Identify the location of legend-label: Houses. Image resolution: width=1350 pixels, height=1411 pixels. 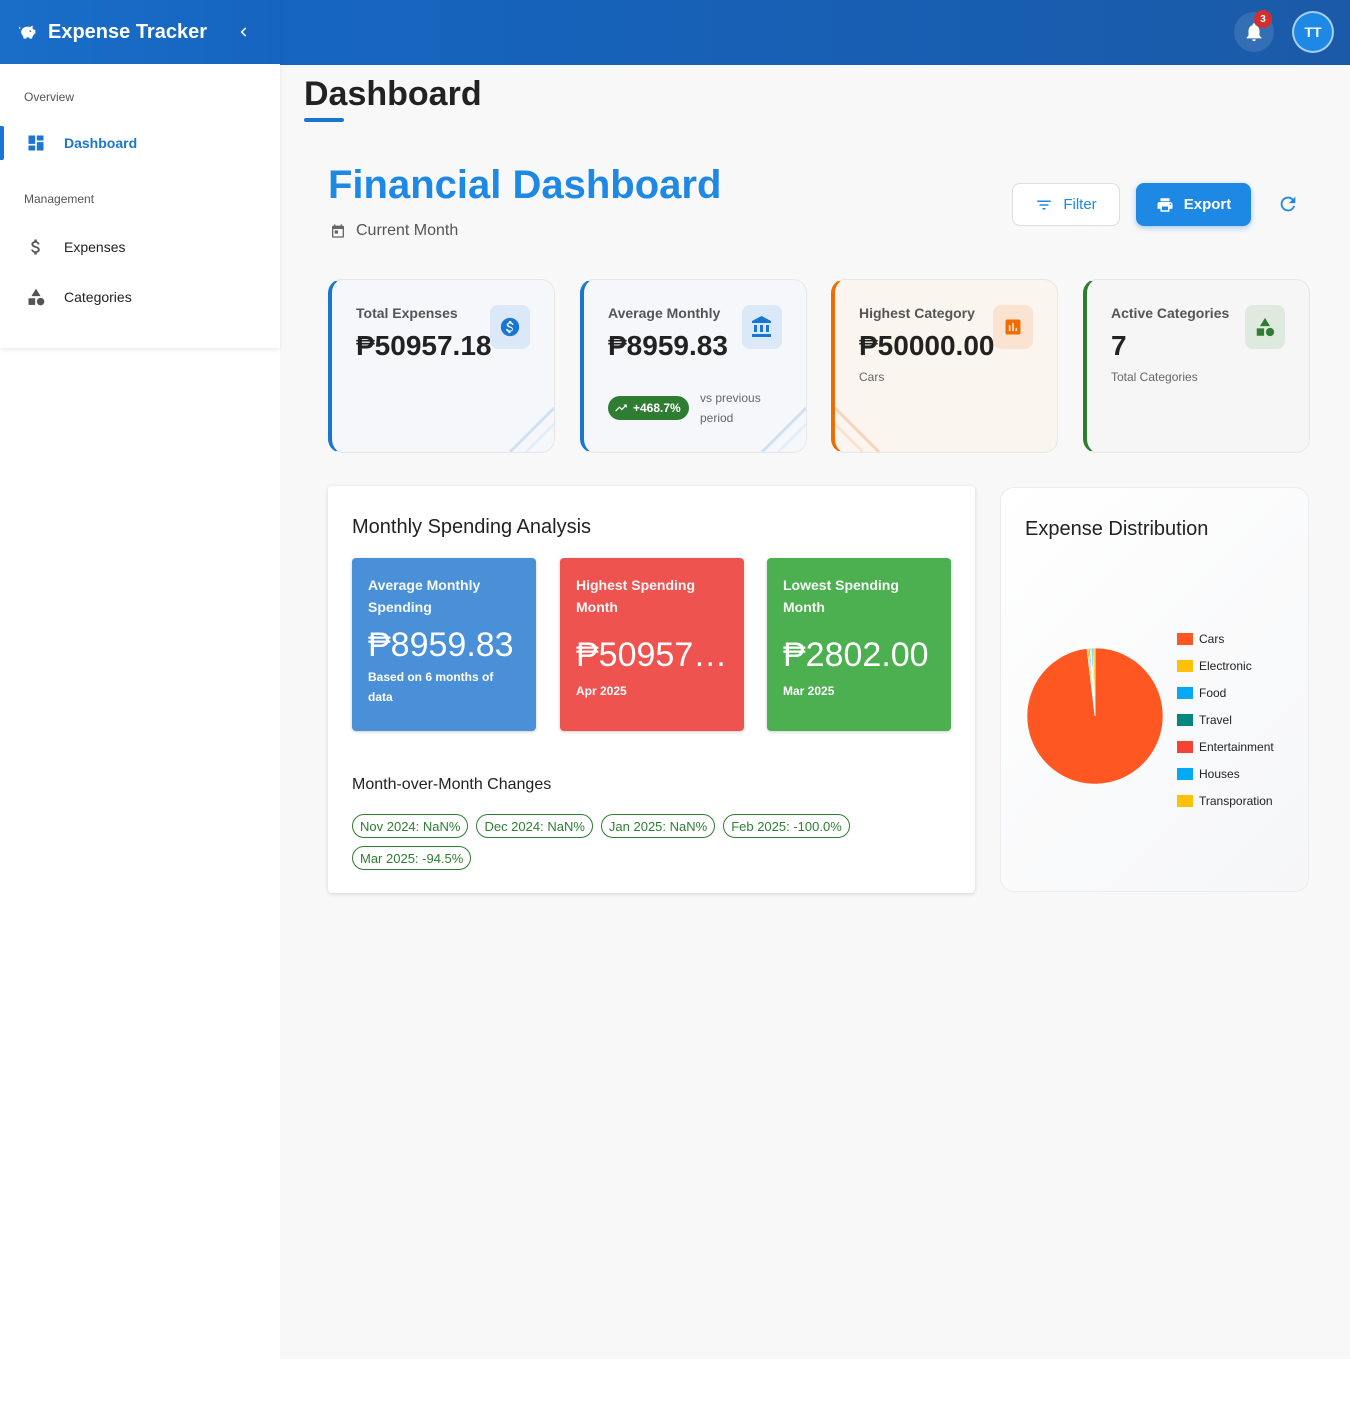
(1219, 773).